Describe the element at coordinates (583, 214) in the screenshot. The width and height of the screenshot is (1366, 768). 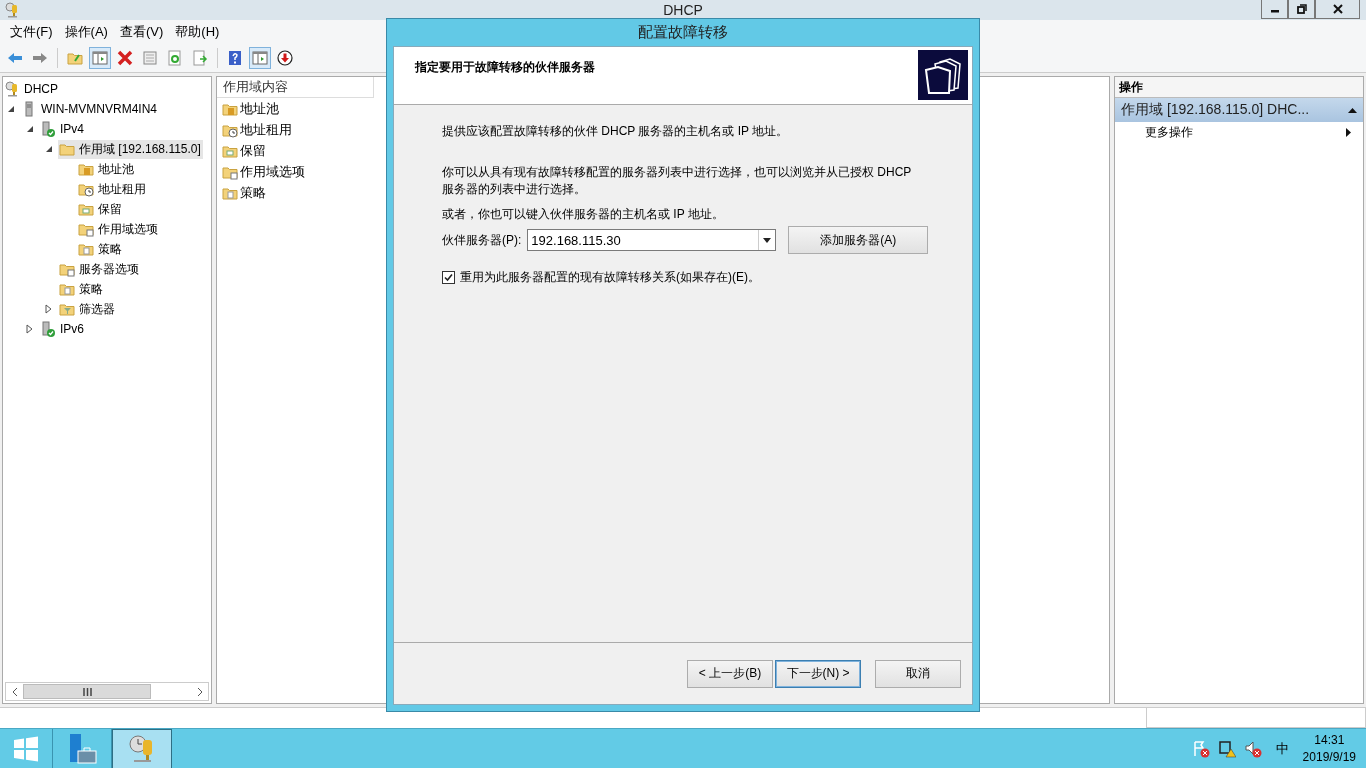
I see `hint-text: 或者，你也可以键入伙伴服务器的主机名或 IP 地址。` at that location.